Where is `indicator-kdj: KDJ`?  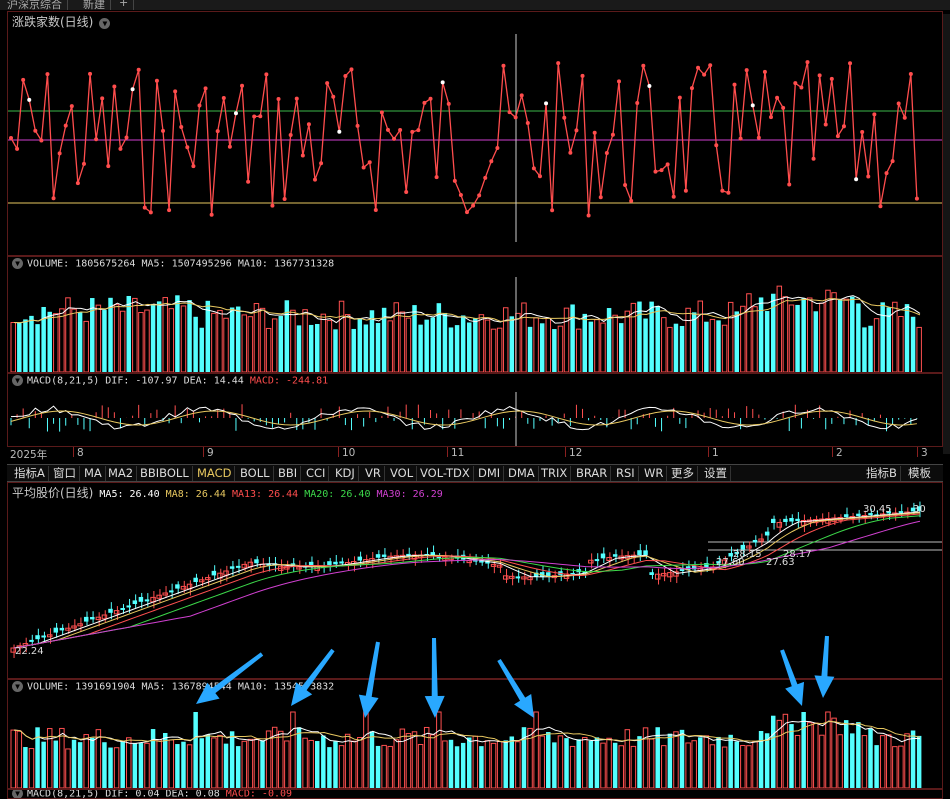
indicator-kdj: KDJ is located at coordinates (345, 473).